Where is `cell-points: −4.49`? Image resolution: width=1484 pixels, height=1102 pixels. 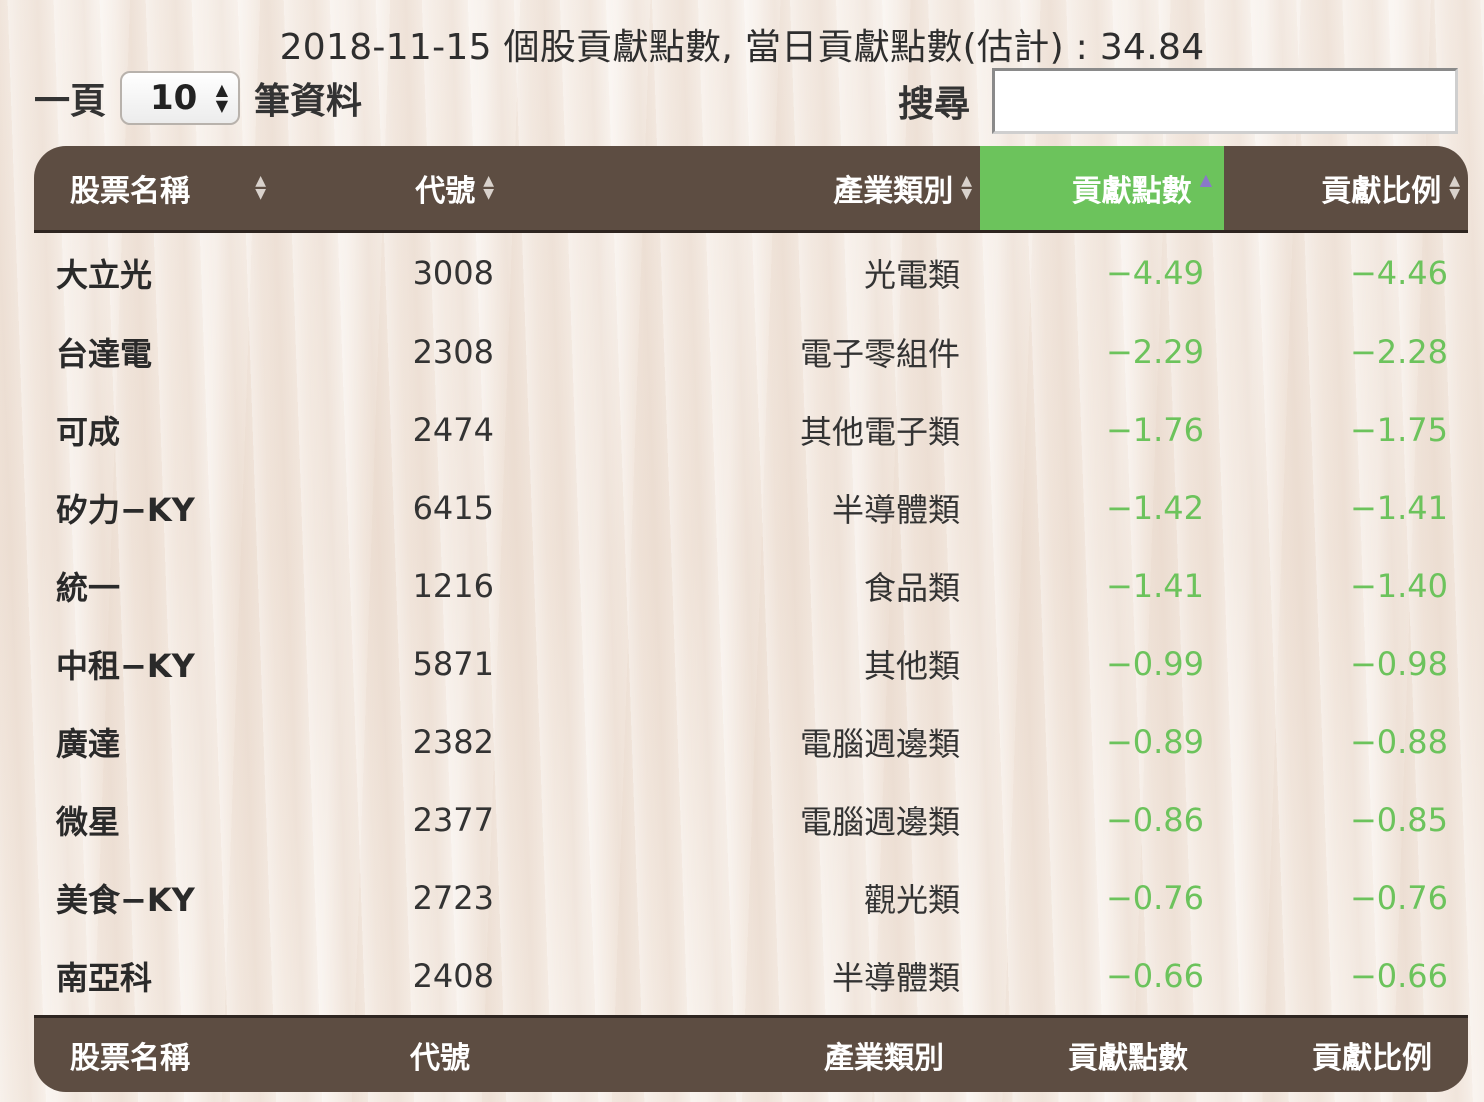
cell-points: −4.49 is located at coordinates (1154, 273).